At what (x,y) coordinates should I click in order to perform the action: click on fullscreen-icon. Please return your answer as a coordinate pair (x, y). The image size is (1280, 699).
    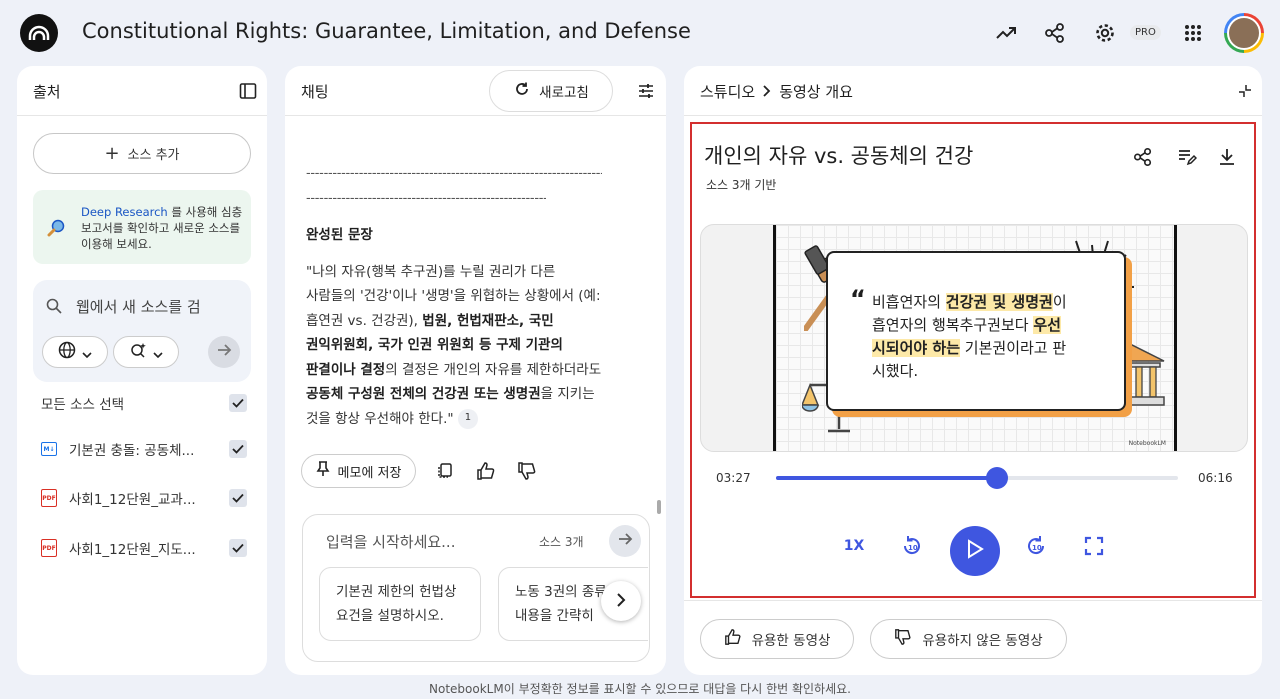
    Looking at the image, I should click on (1094, 546).